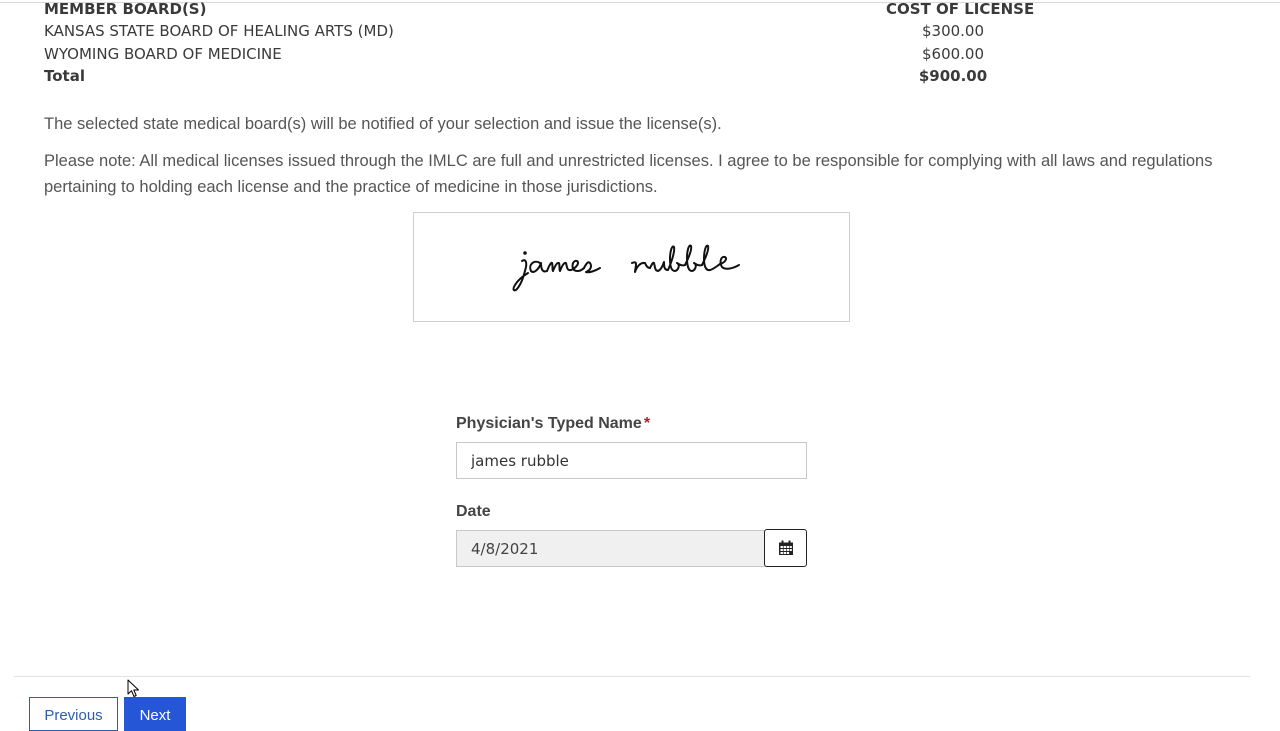 Image resolution: width=1280 pixels, height=731 pixels. Describe the element at coordinates (953, 76) in the screenshot. I see `total-cost: $900.00` at that location.